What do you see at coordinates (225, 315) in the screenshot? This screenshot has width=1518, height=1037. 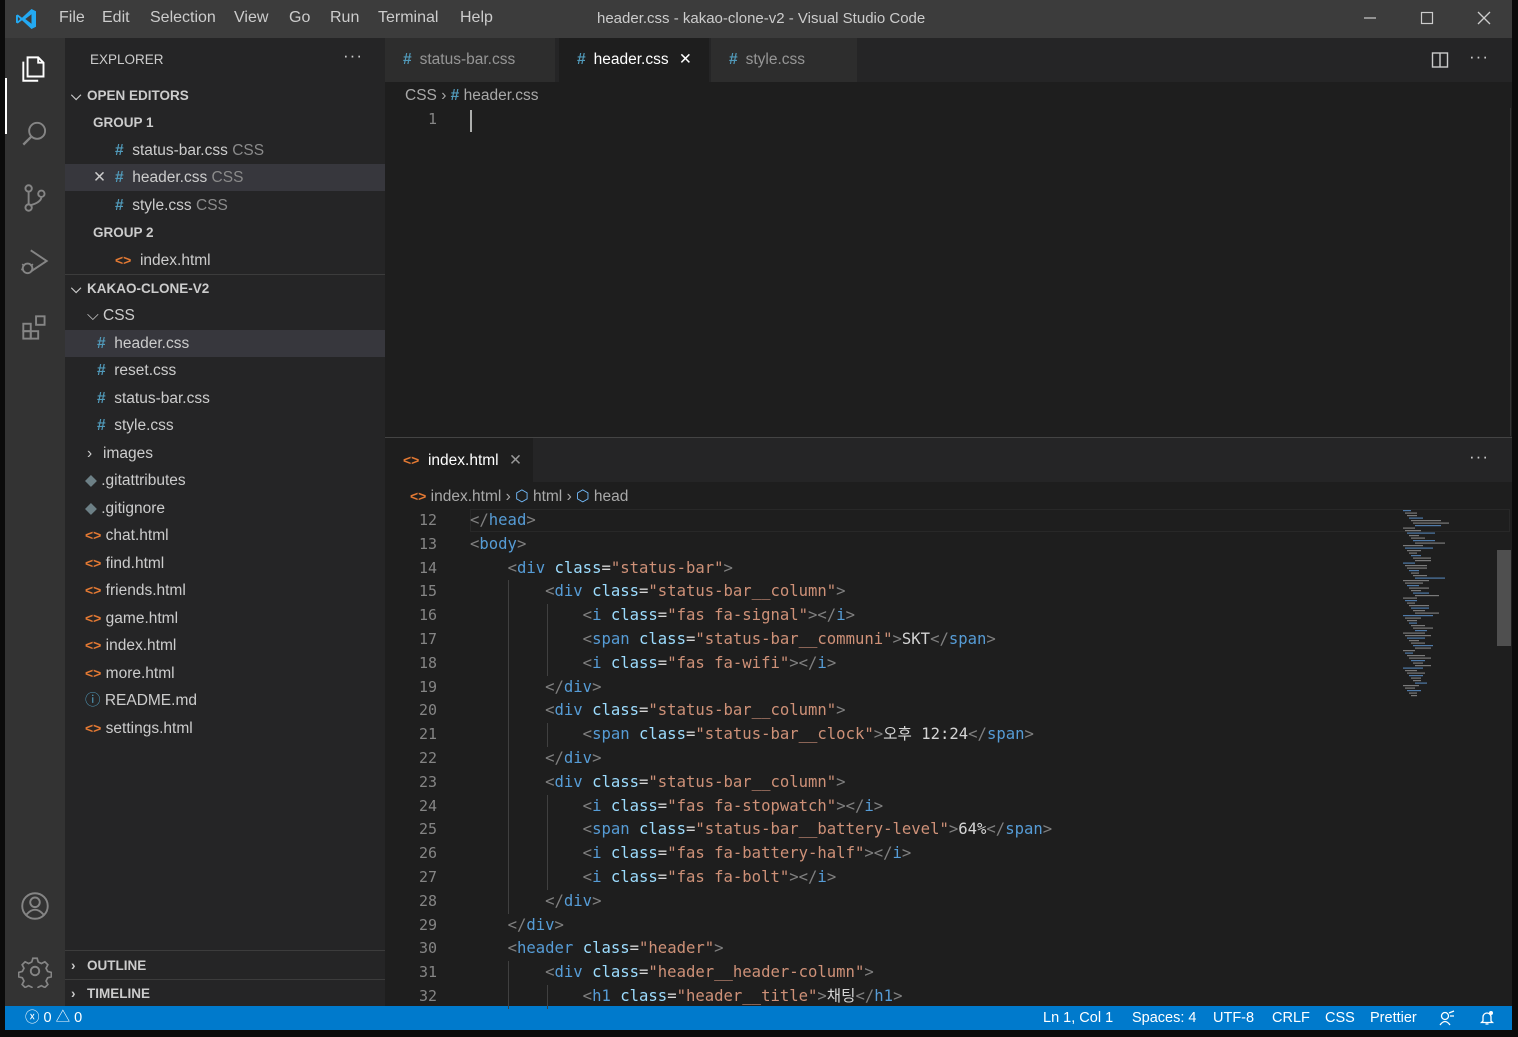 I see `folder-css: ⌵ CSS` at bounding box center [225, 315].